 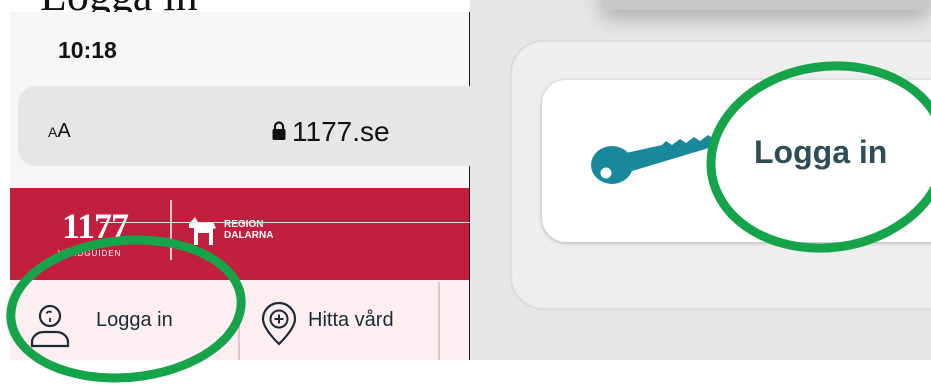 I want to click on region-line-2: DALARNA, so click(x=249, y=235).